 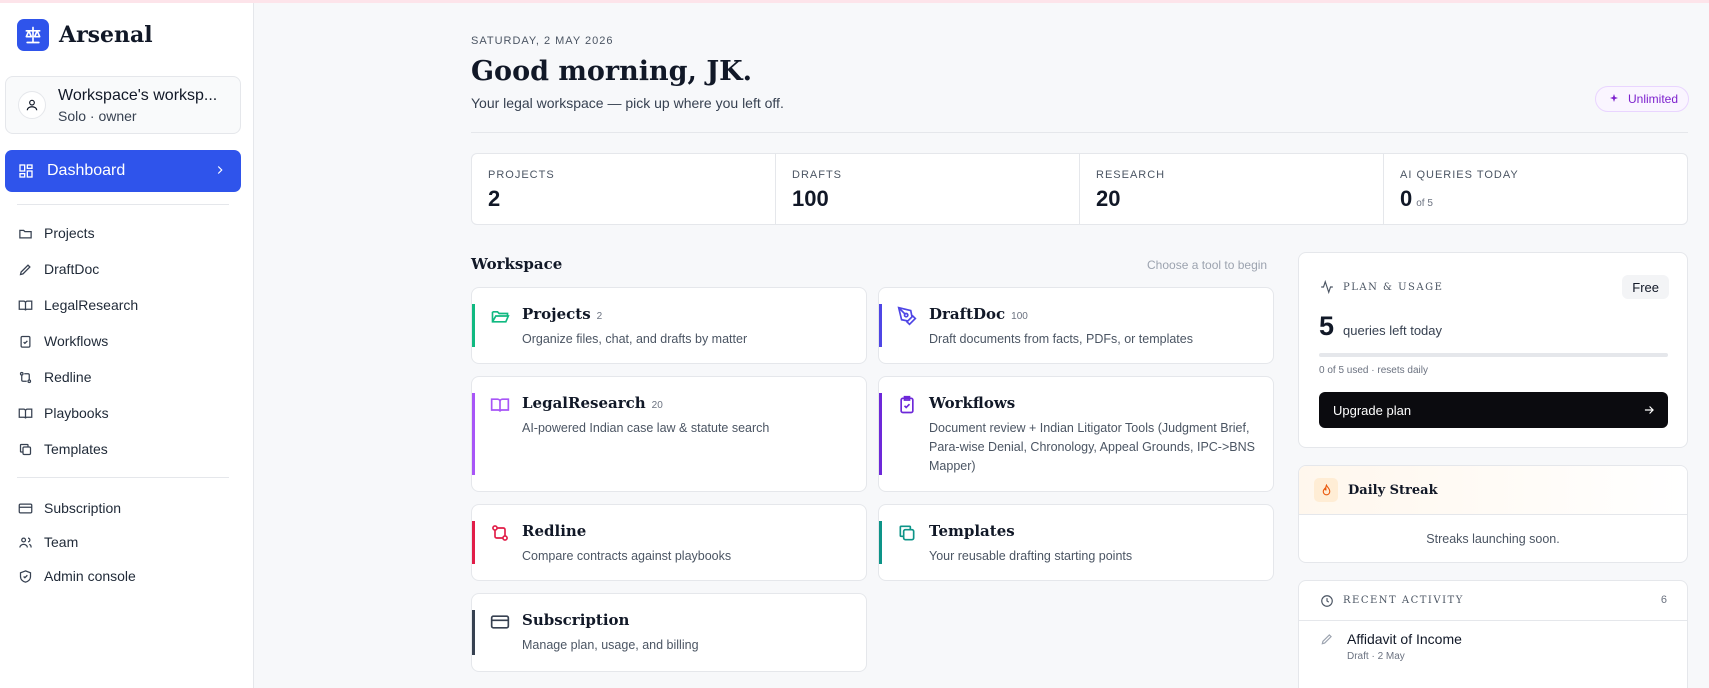 What do you see at coordinates (72, 269) in the screenshot?
I see `sidebar-item-label: DraftDoc` at bounding box center [72, 269].